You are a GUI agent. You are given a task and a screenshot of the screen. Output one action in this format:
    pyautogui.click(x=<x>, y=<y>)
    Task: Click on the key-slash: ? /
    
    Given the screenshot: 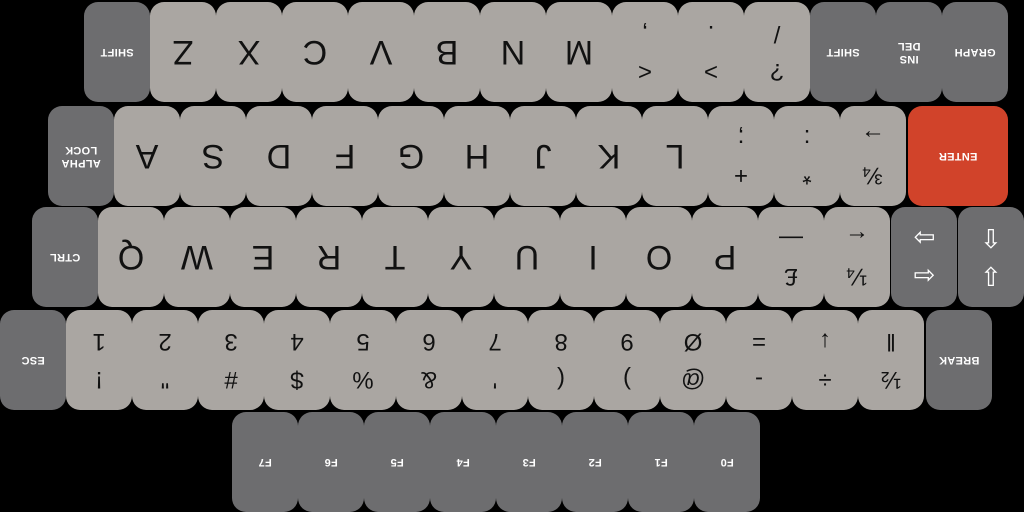 What is the action you would take?
    pyautogui.click(x=777, y=52)
    